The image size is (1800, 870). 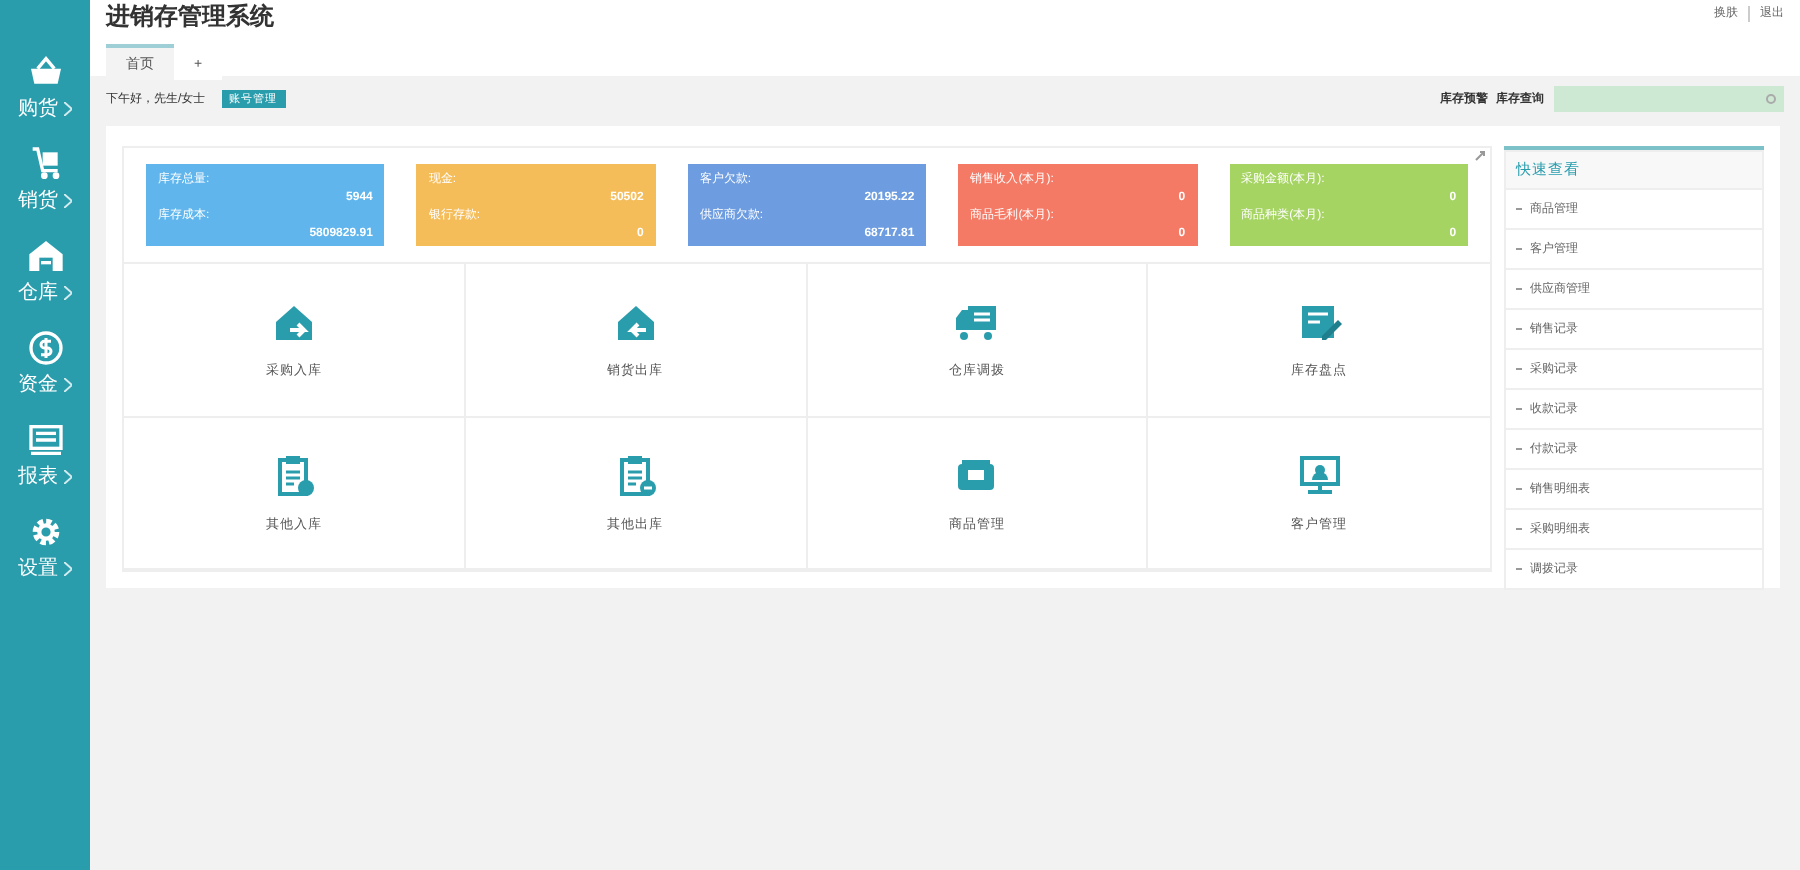 What do you see at coordinates (1319, 475) in the screenshot?
I see `monitor-user-icon` at bounding box center [1319, 475].